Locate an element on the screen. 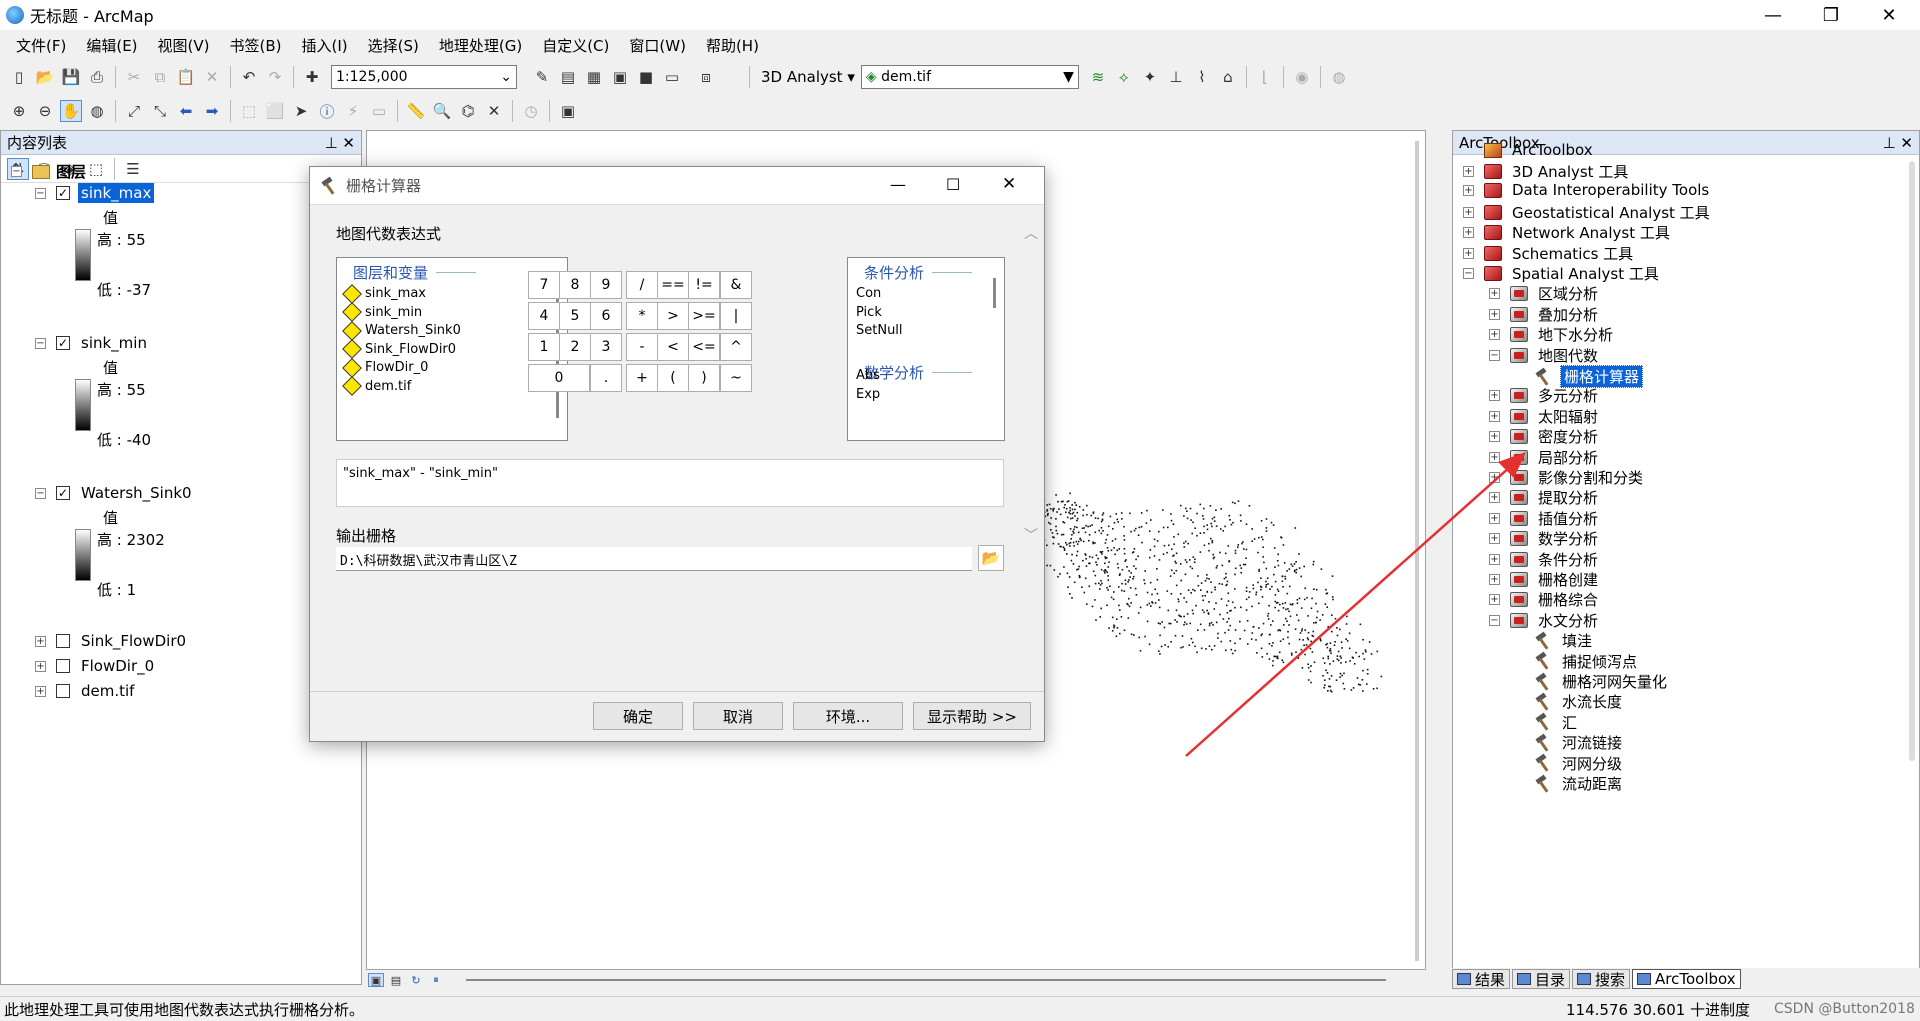  menu-item-5: 选择(S) is located at coordinates (393, 45).